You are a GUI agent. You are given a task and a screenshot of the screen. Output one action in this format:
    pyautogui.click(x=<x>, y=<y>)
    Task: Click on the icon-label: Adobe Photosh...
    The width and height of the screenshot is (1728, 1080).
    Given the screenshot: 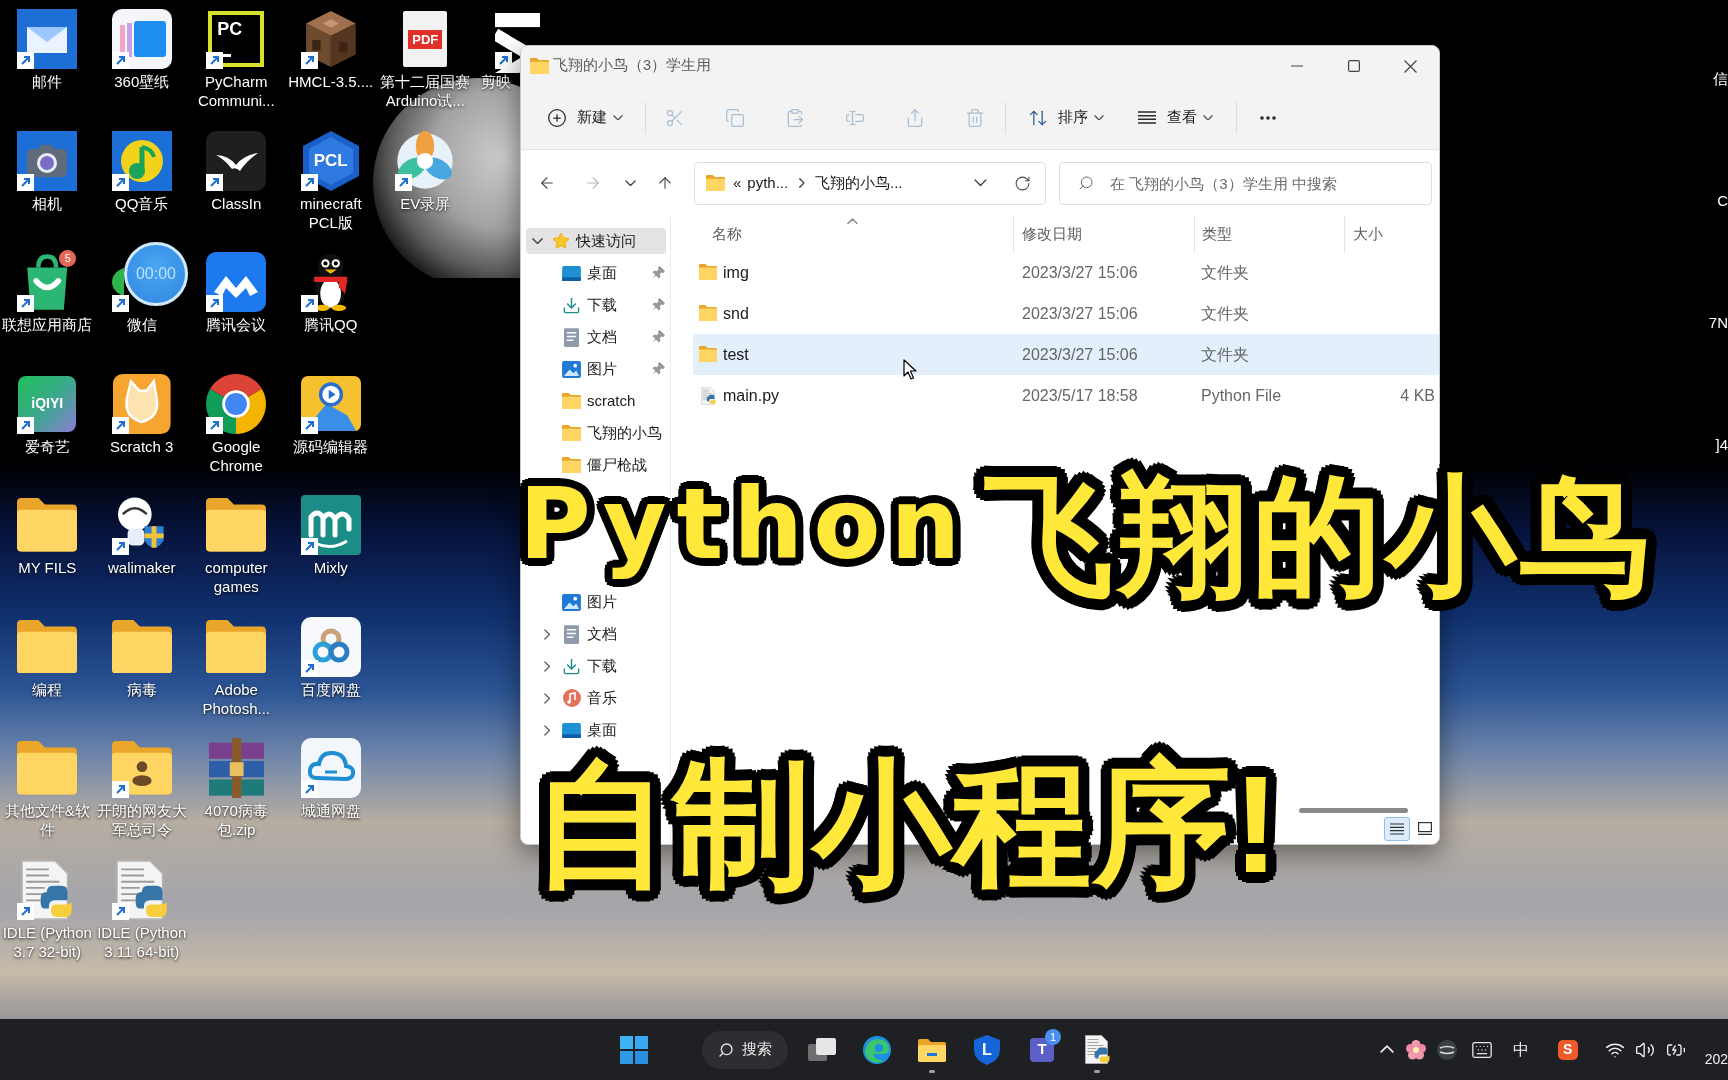 What is the action you would take?
    pyautogui.click(x=236, y=698)
    